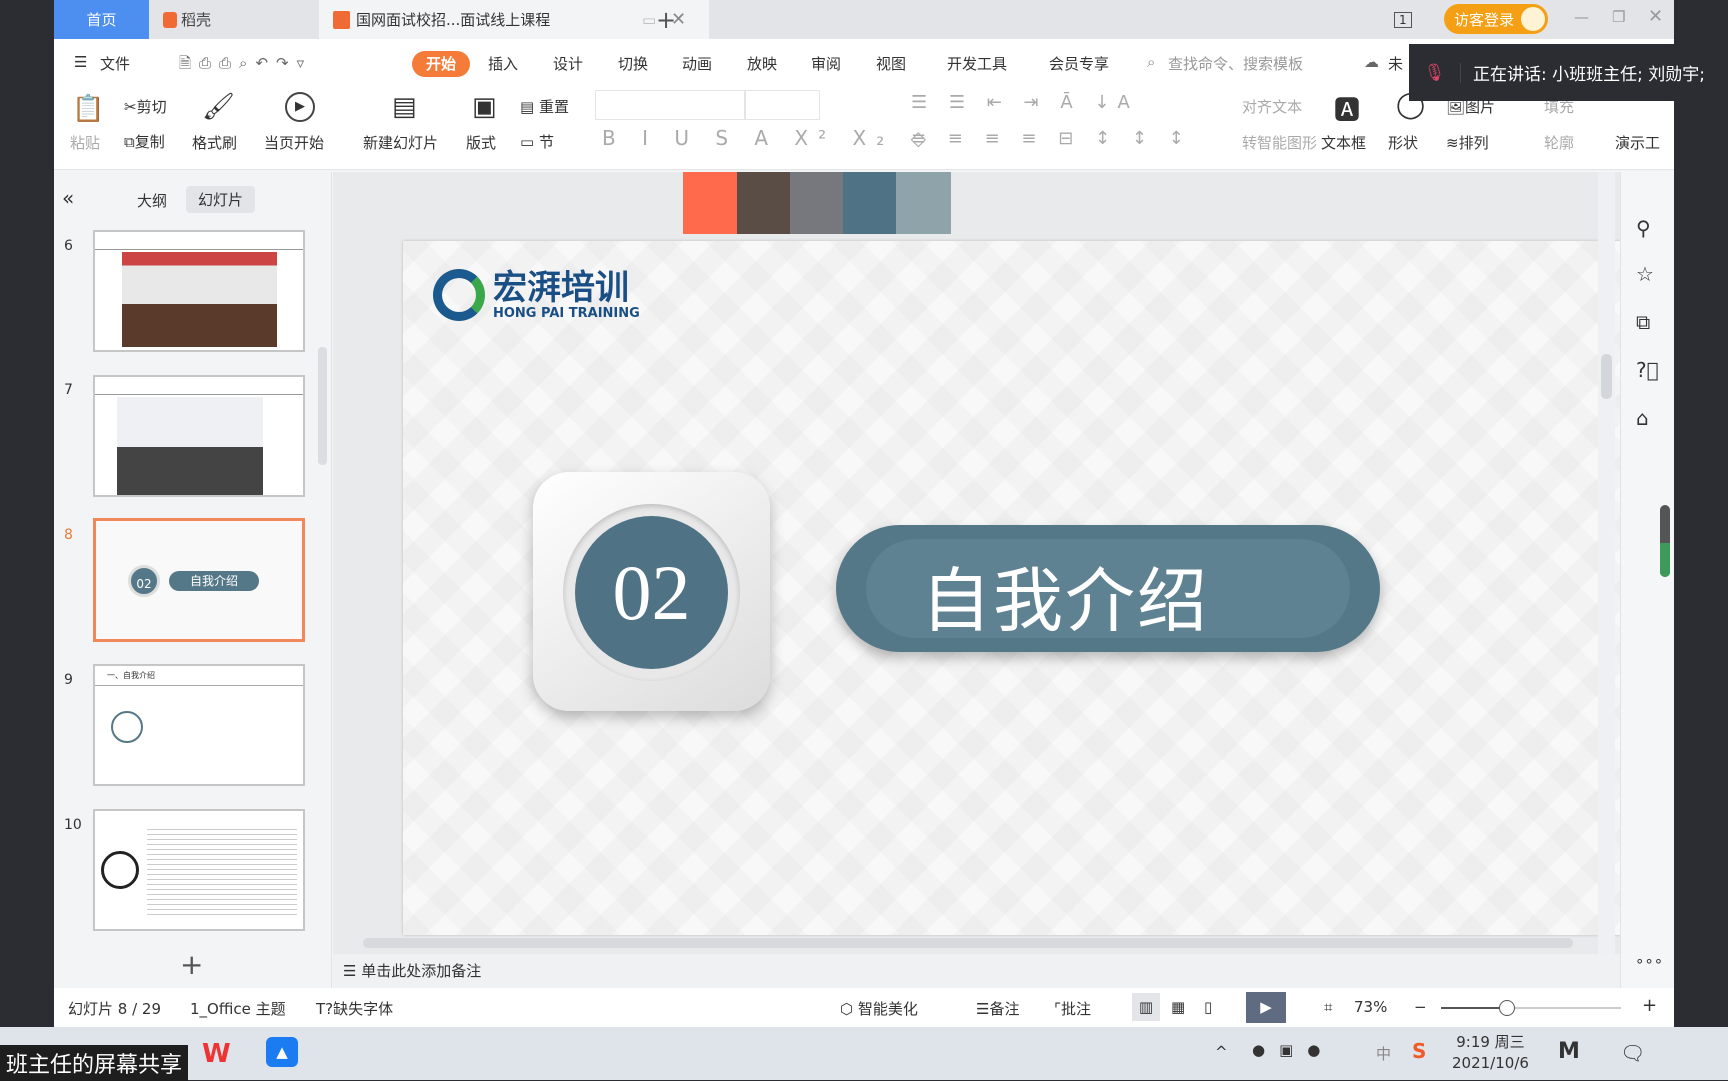 The width and height of the screenshot is (1728, 1081). Describe the element at coordinates (1403, 19) in the screenshot. I see `page-indicator: 1` at that location.